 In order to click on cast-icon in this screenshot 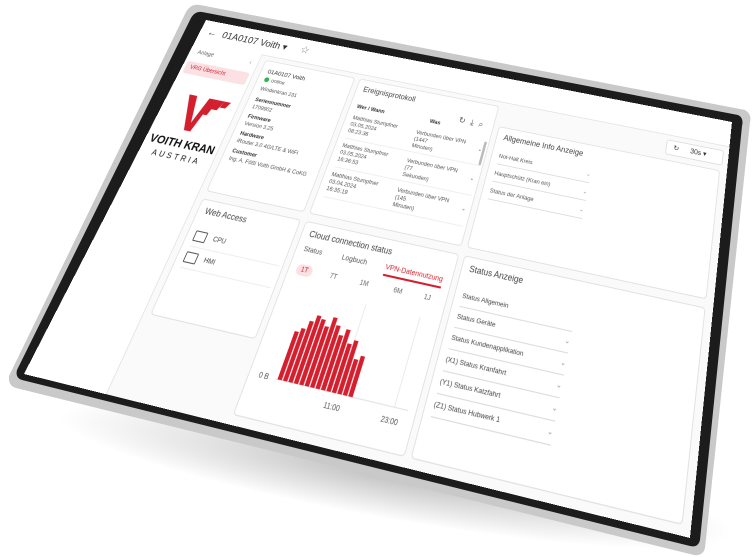, I will do `click(191, 257)`.